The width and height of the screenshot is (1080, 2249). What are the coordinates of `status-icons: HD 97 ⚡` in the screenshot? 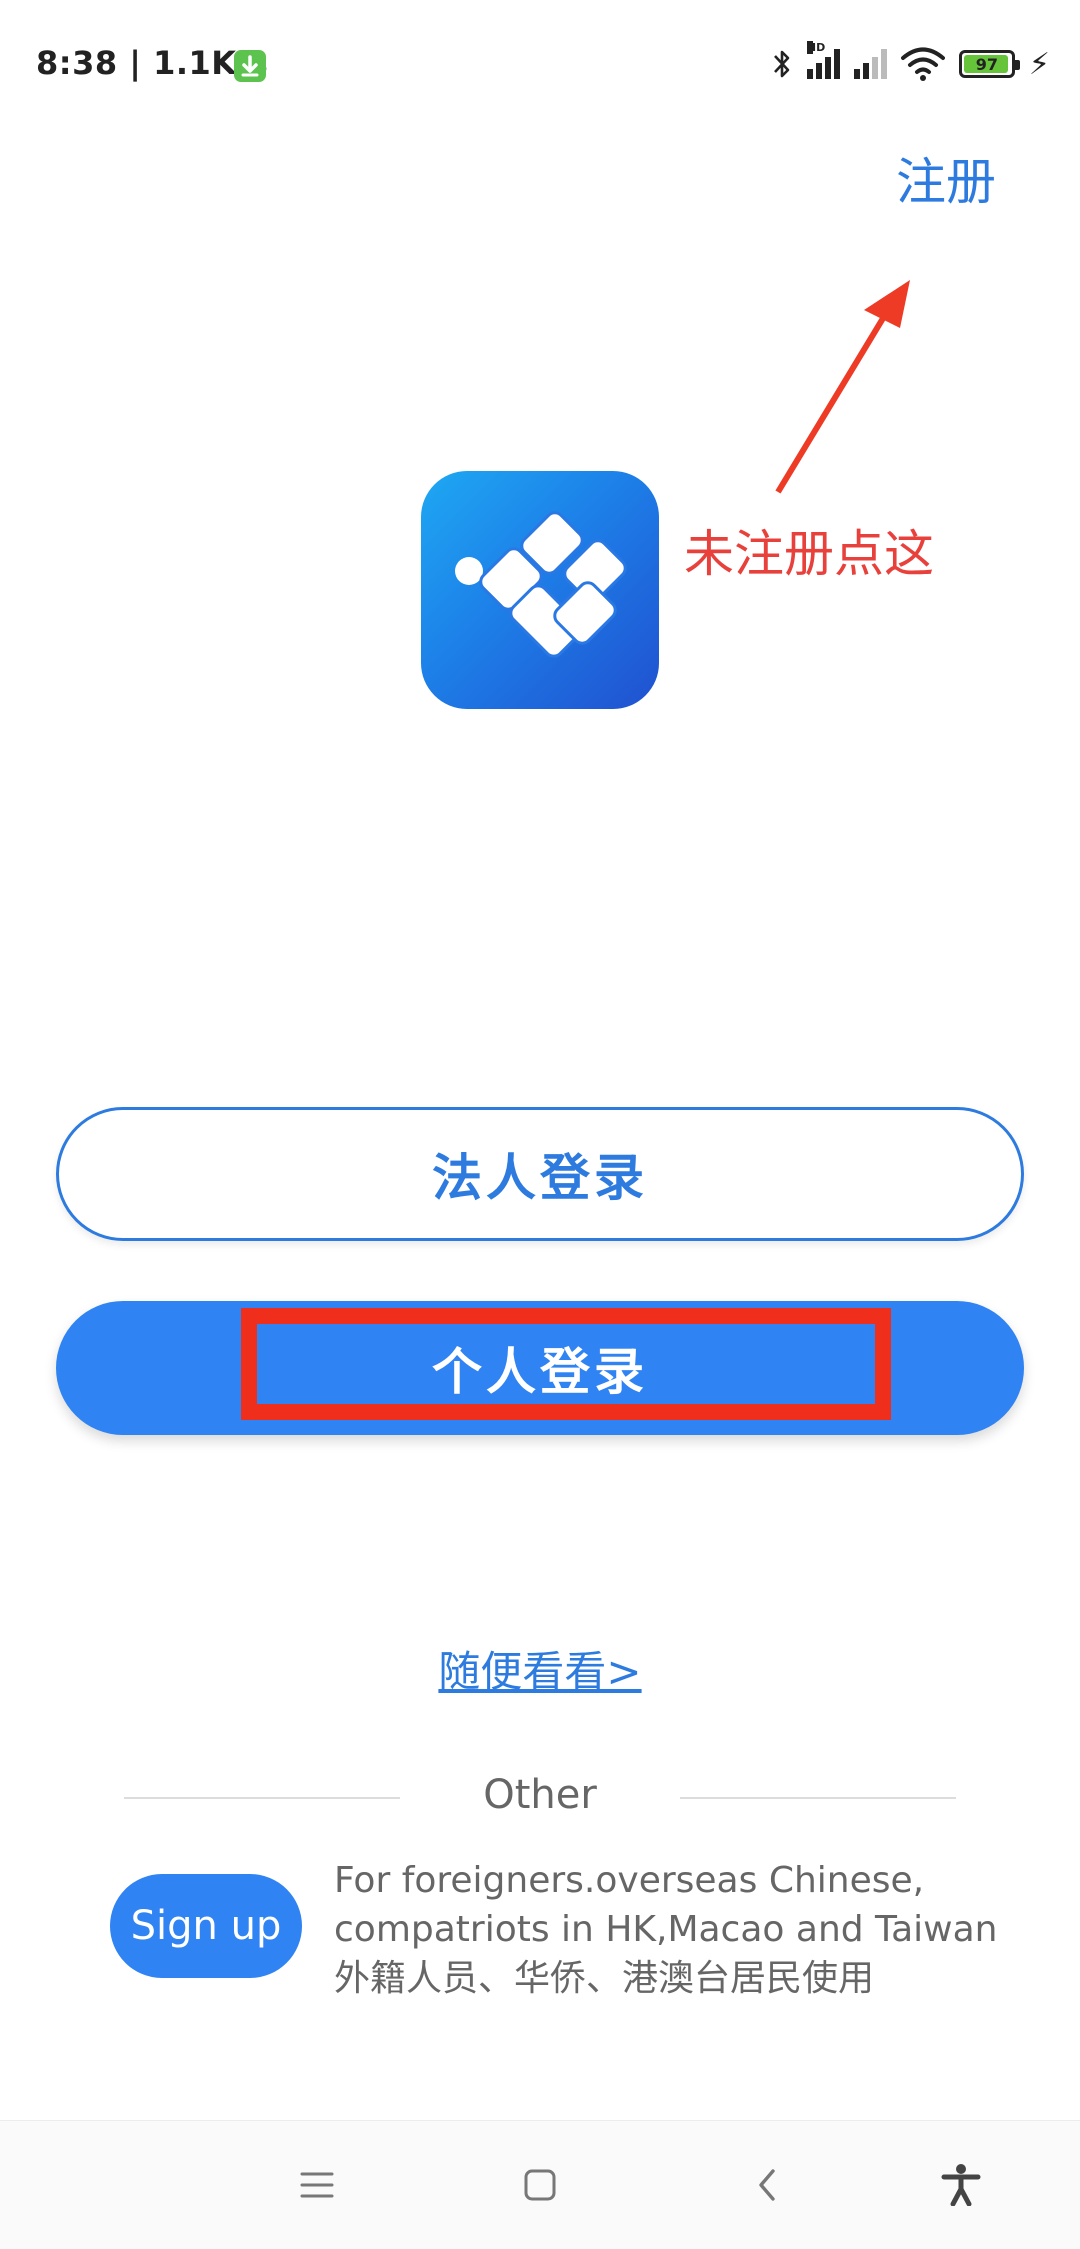 It's located at (910, 62).